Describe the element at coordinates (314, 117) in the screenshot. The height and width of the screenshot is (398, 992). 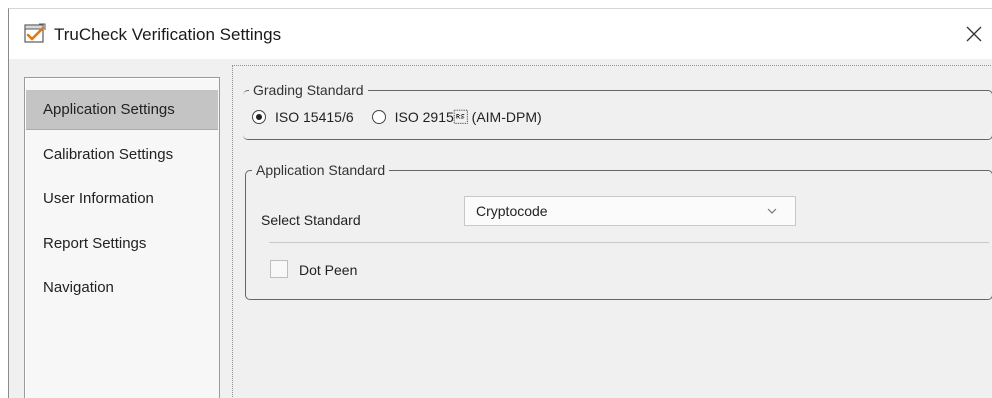
I see `radio-iso-15415-label: ISO 15415/6` at that location.